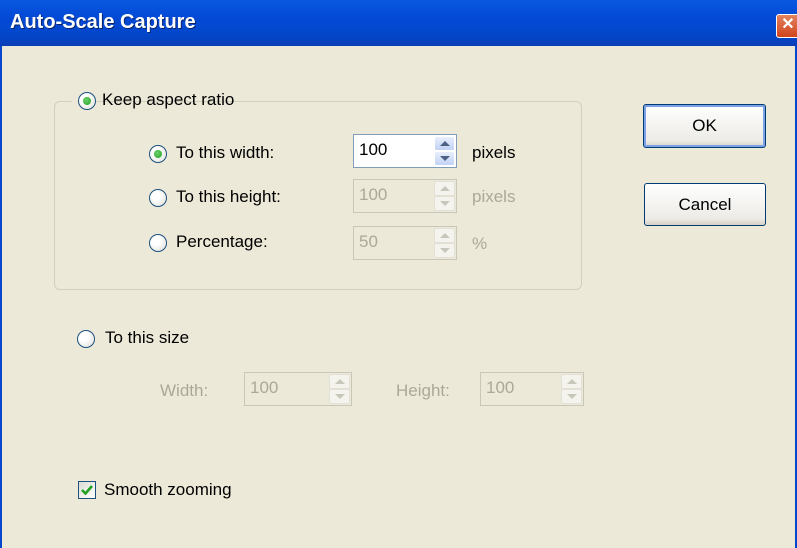  I want to click on size-width-up-button, so click(339, 381).